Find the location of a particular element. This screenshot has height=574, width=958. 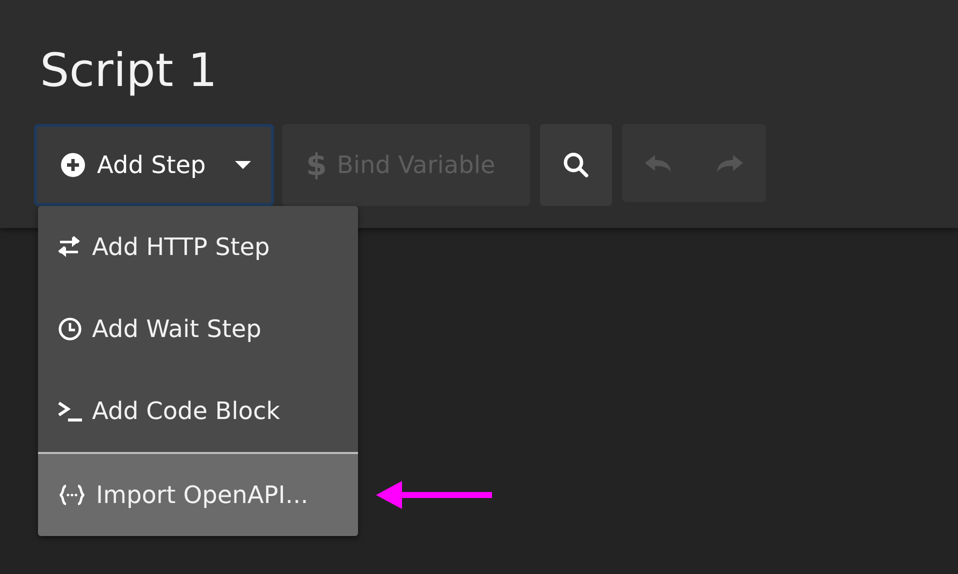

redo-icon is located at coordinates (730, 163).